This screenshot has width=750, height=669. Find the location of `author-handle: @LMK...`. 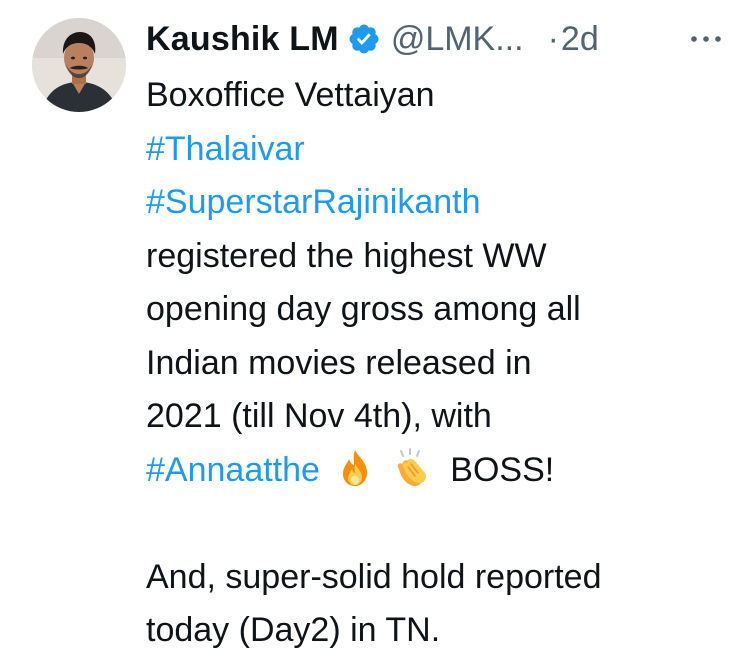

author-handle: @LMK... is located at coordinates (457, 39).